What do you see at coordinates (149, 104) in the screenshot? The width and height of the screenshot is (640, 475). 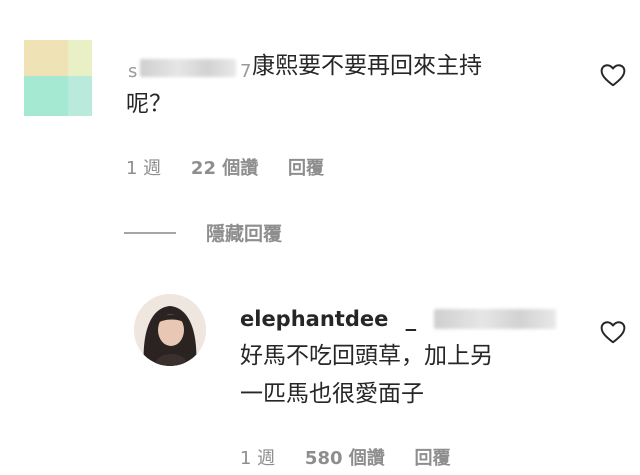 I see `comment-text-line2: 呢？` at bounding box center [149, 104].